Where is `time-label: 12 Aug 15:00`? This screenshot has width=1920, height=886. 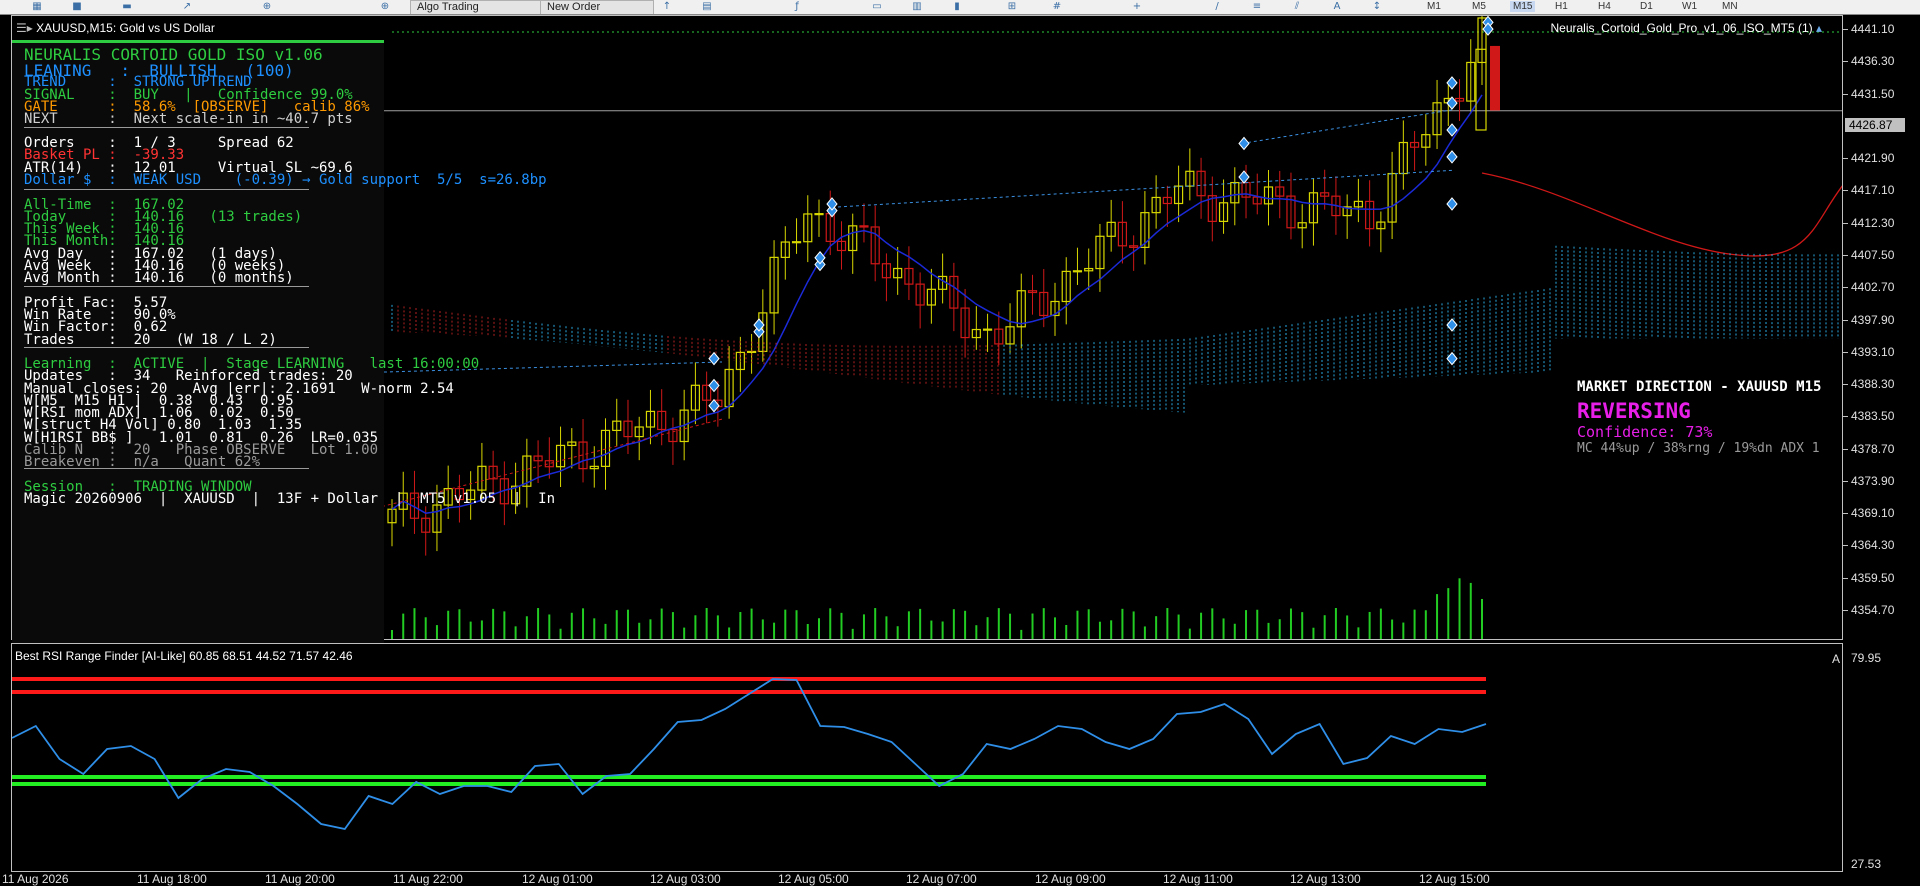 time-label: 12 Aug 15:00 is located at coordinates (1454, 879).